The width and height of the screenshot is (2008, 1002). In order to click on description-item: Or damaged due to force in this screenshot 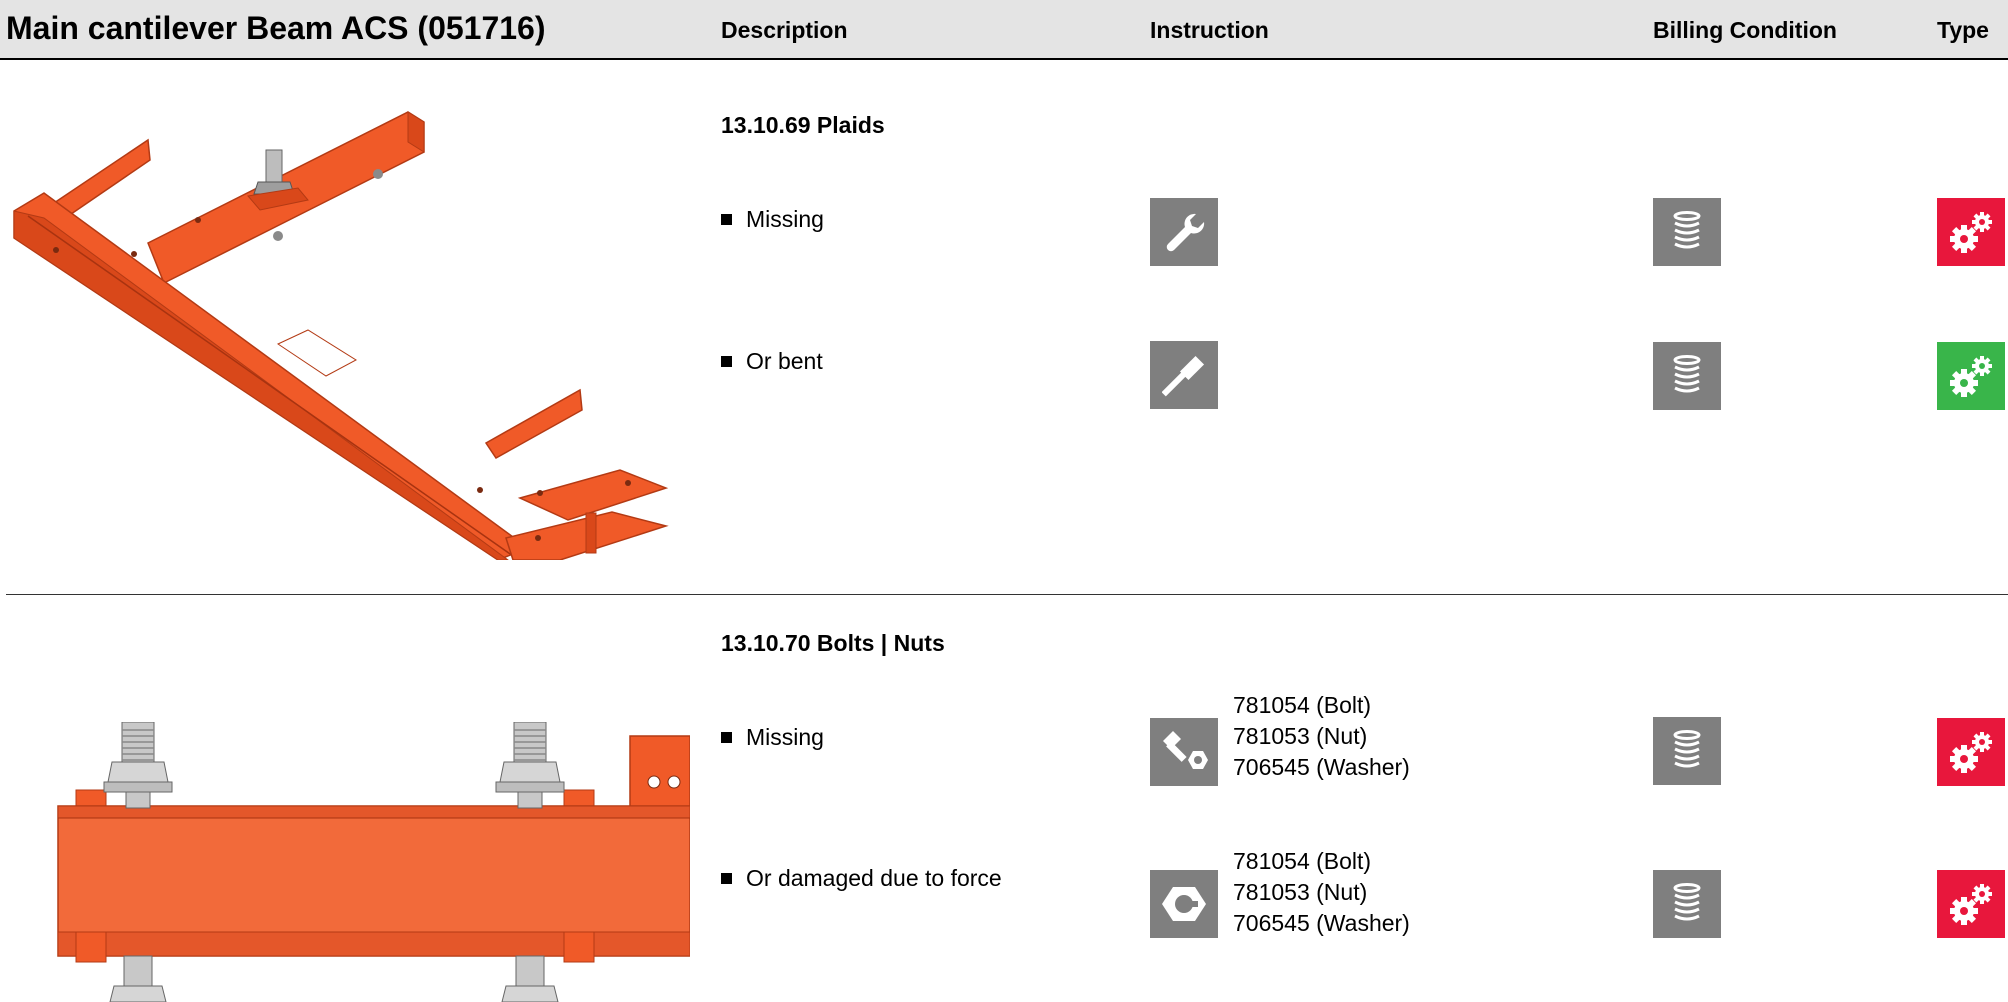, I will do `click(861, 878)`.